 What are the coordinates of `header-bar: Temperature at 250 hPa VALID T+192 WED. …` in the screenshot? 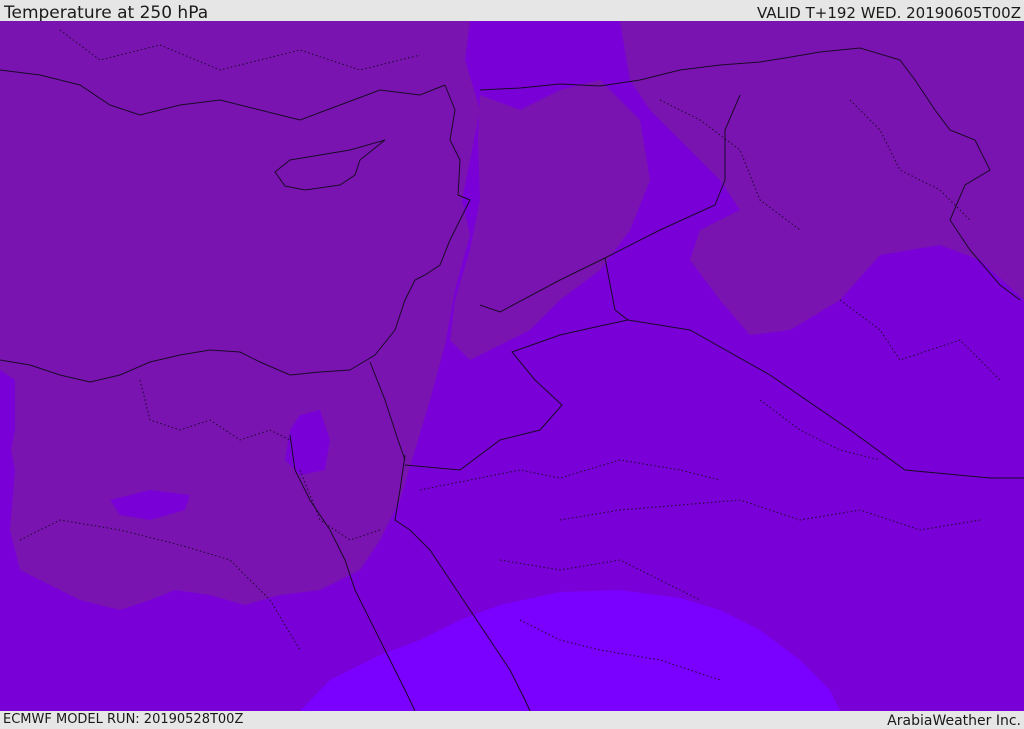 It's located at (512, 11).